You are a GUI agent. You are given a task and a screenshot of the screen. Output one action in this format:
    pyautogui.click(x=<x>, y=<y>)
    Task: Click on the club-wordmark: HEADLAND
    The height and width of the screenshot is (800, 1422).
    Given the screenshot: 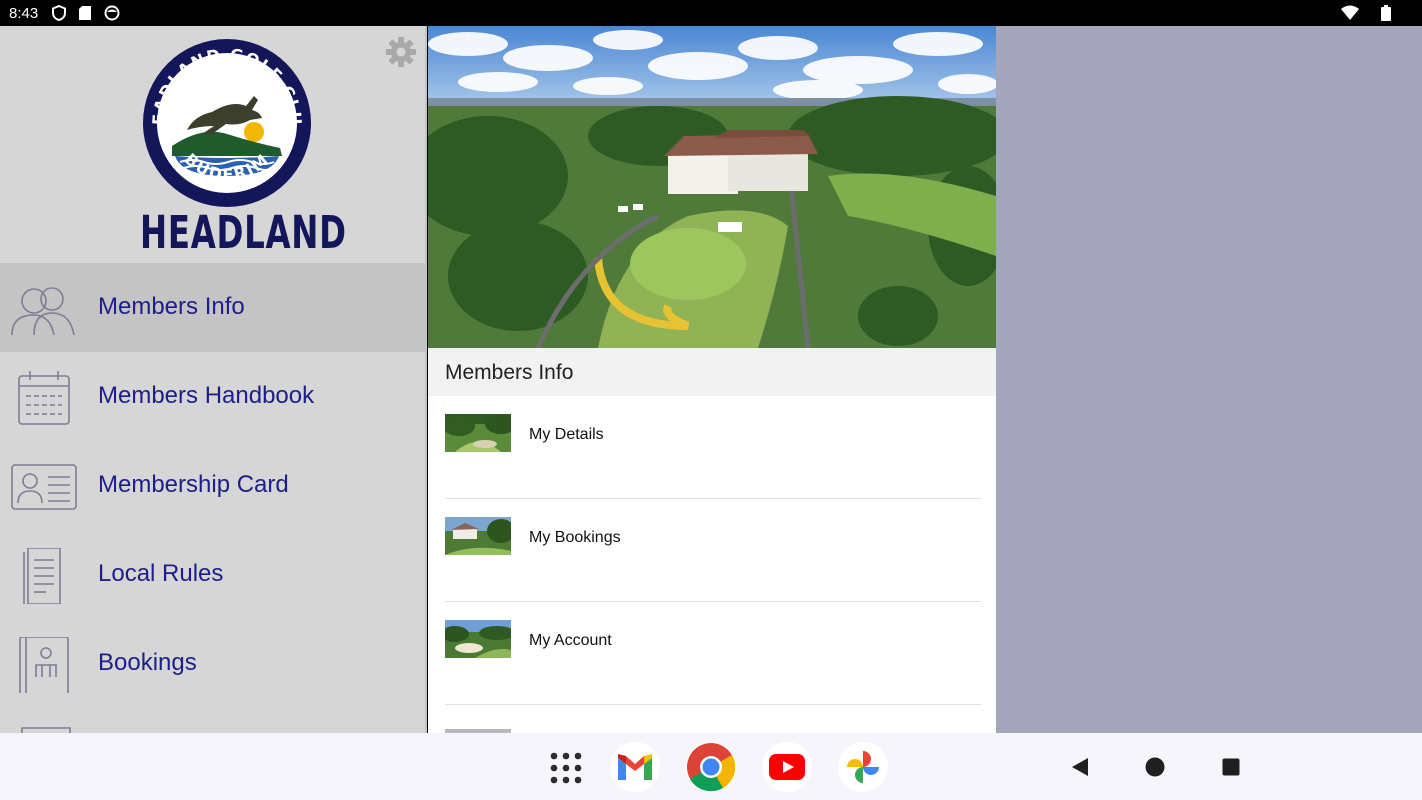 What is the action you would take?
    pyautogui.click(x=243, y=232)
    